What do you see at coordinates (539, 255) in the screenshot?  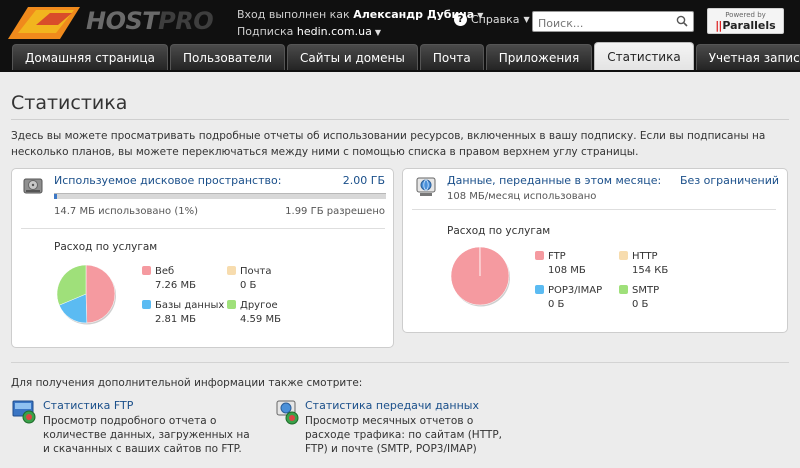 I see `legend-swatch-ftp` at bounding box center [539, 255].